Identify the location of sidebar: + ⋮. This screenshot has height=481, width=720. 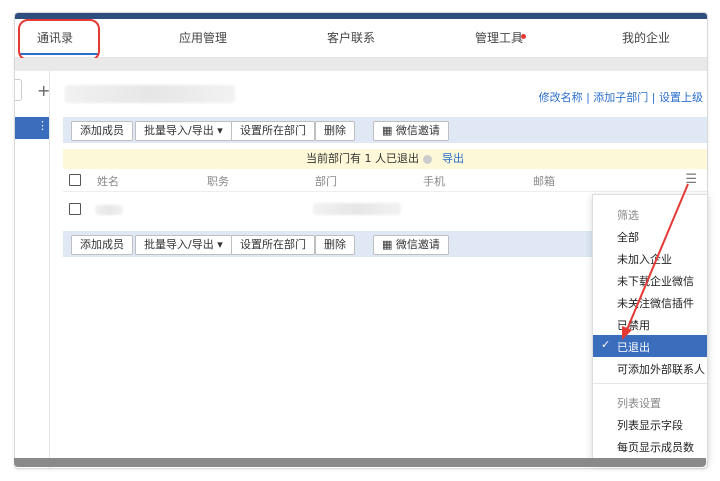
(32, 269).